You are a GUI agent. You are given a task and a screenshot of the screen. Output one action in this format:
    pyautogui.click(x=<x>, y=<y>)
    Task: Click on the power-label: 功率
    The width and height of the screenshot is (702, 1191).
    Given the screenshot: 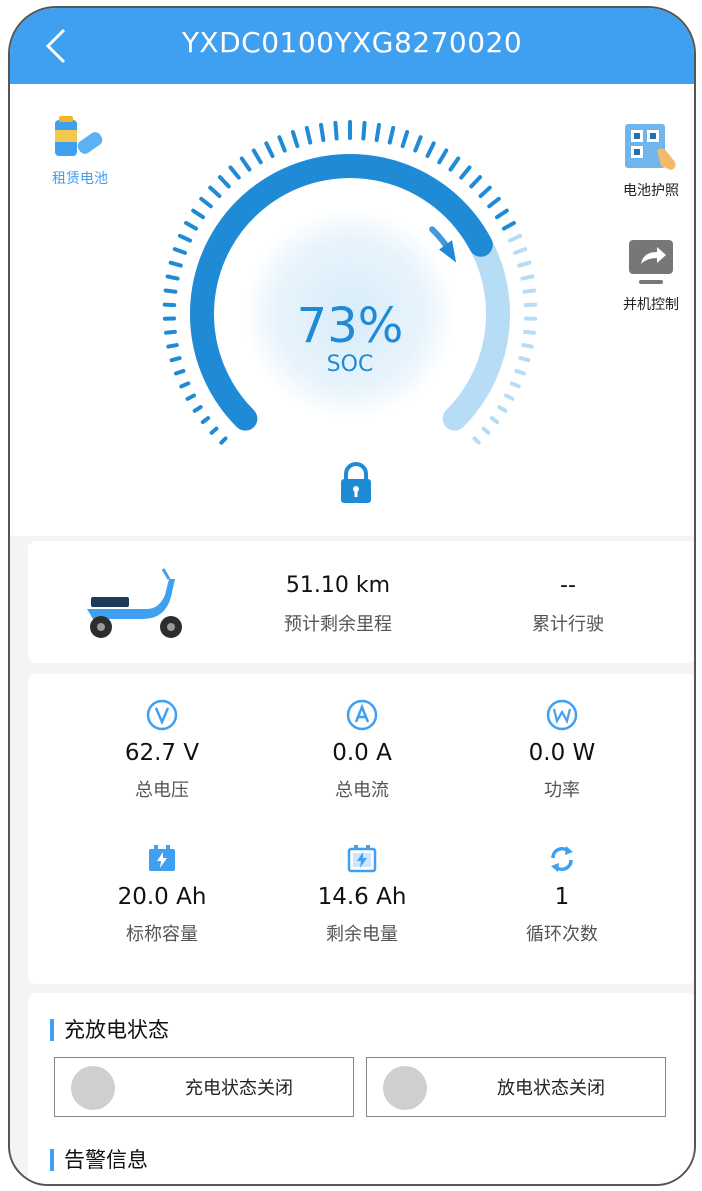 What is the action you would take?
    pyautogui.click(x=562, y=790)
    